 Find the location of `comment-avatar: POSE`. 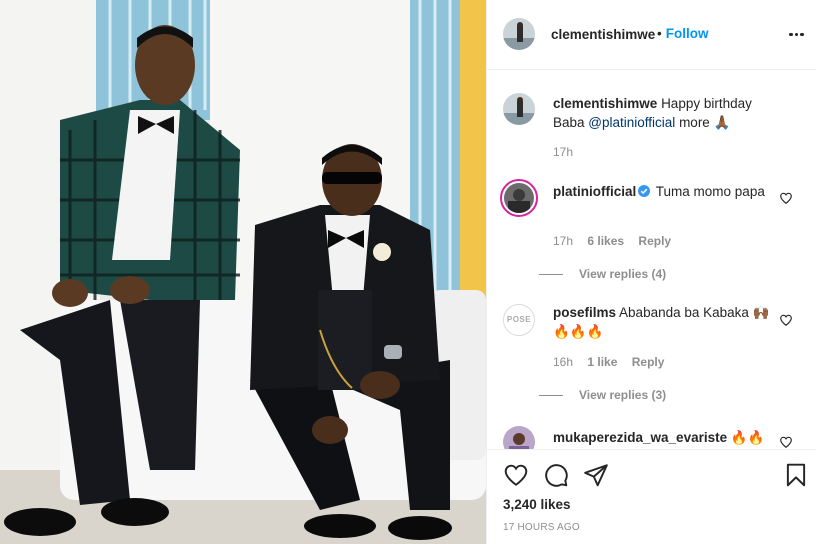

comment-avatar: POSE is located at coordinates (519, 320).